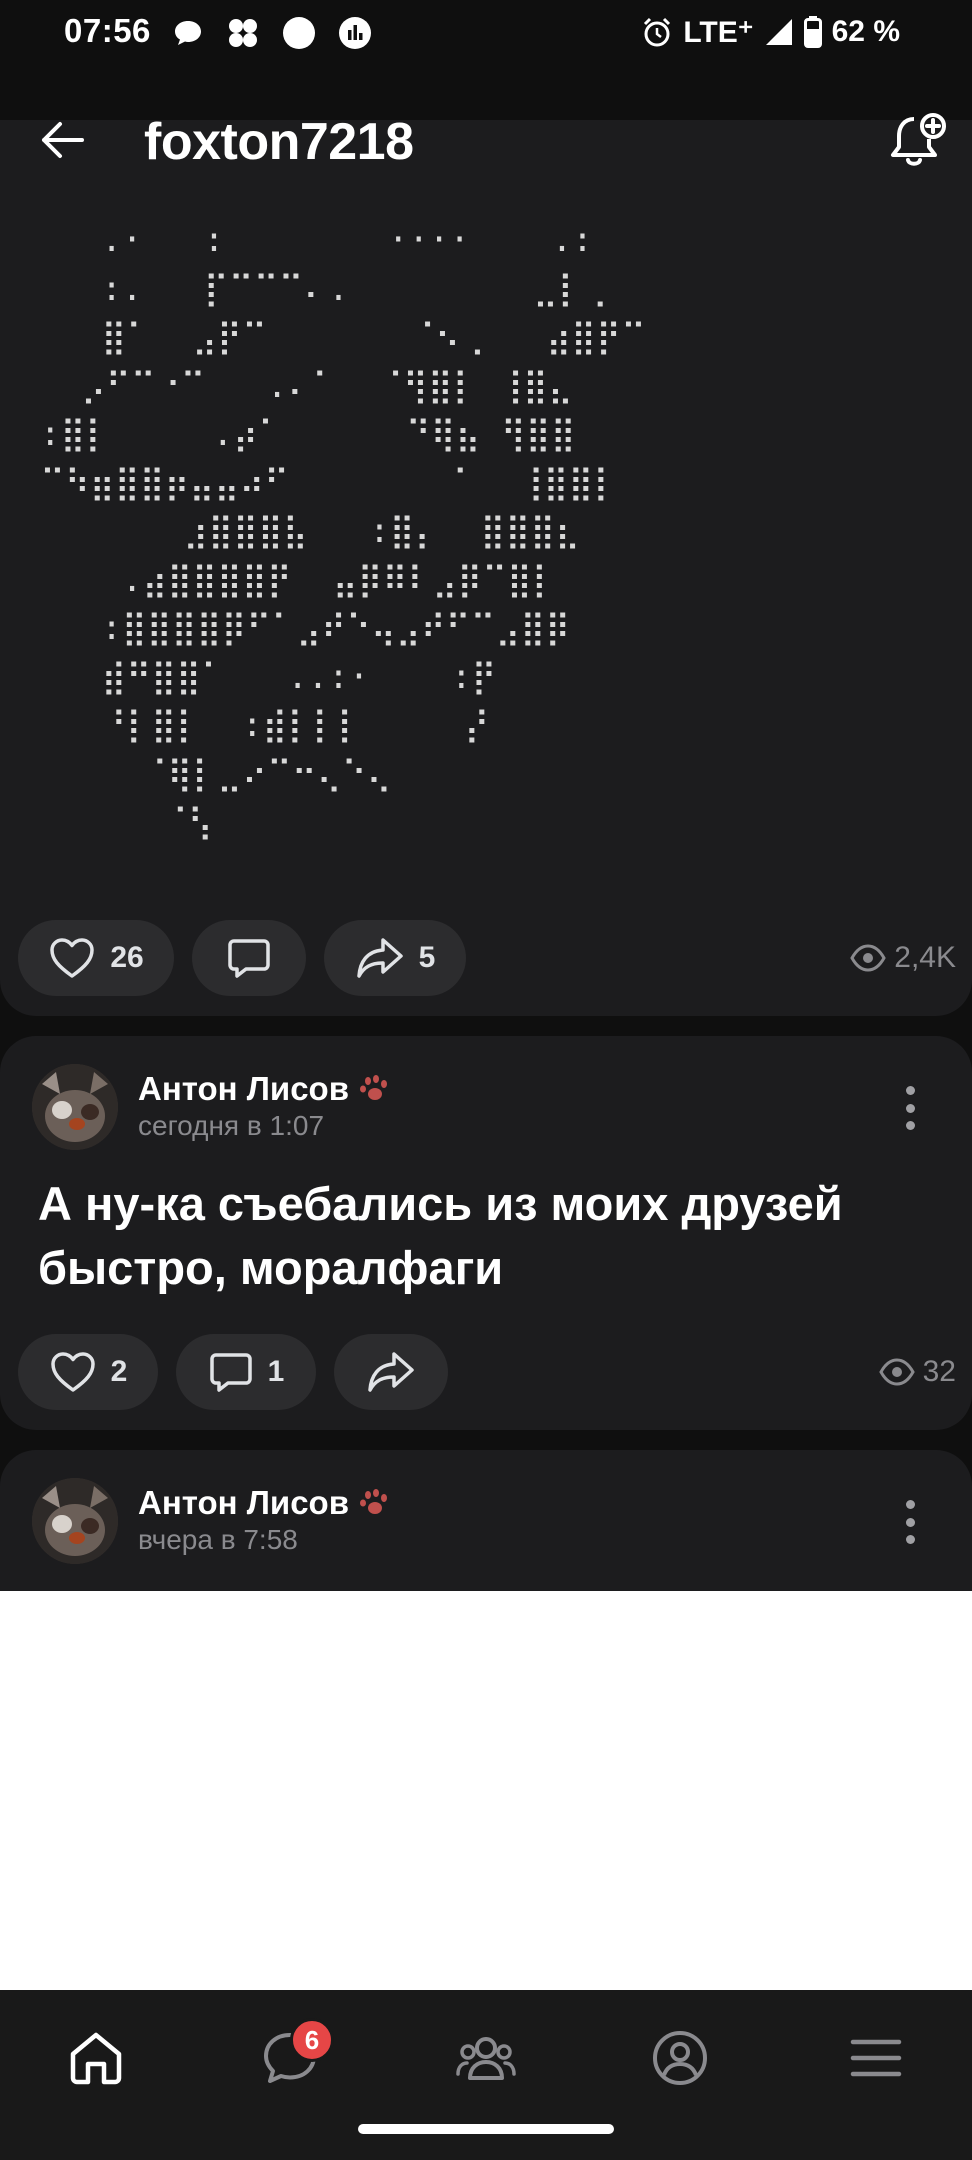 The height and width of the screenshot is (2160, 972). What do you see at coordinates (486, 141) in the screenshot?
I see `app-header: foxton7218` at bounding box center [486, 141].